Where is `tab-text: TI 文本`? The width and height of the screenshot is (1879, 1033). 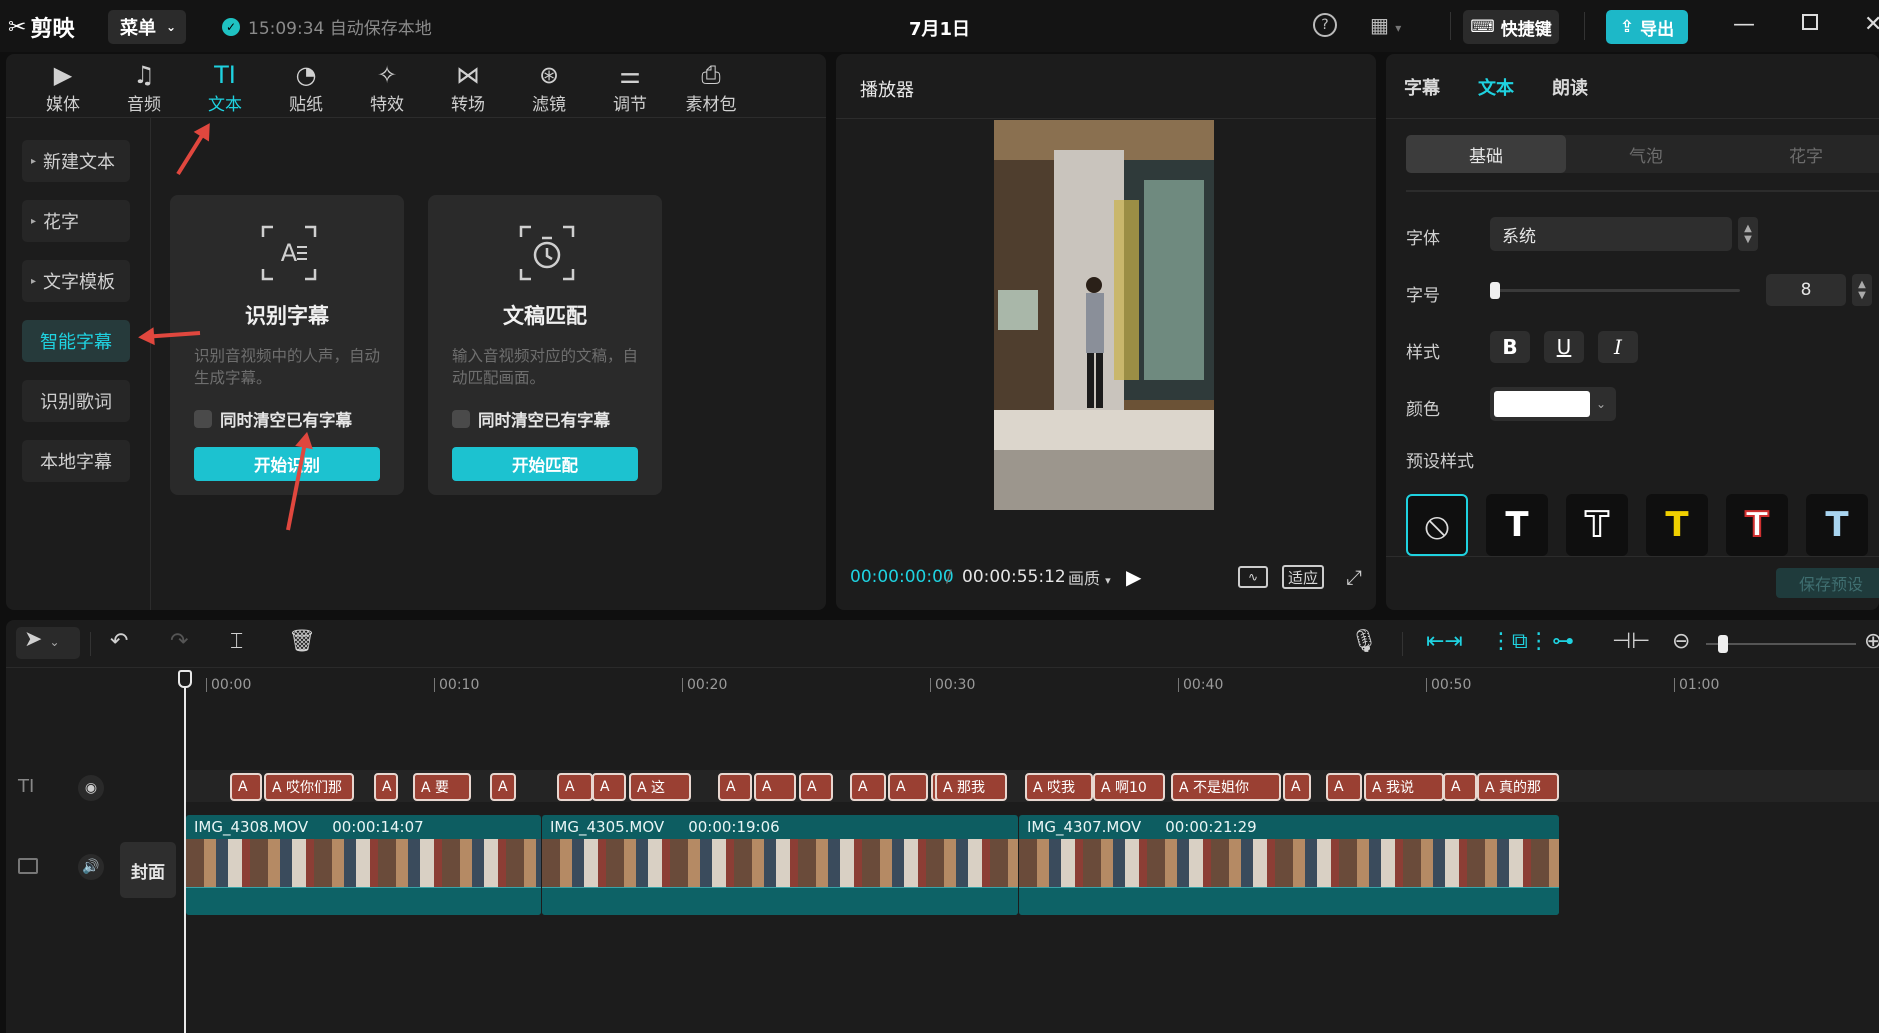 tab-text: TI 文本 is located at coordinates (225, 87).